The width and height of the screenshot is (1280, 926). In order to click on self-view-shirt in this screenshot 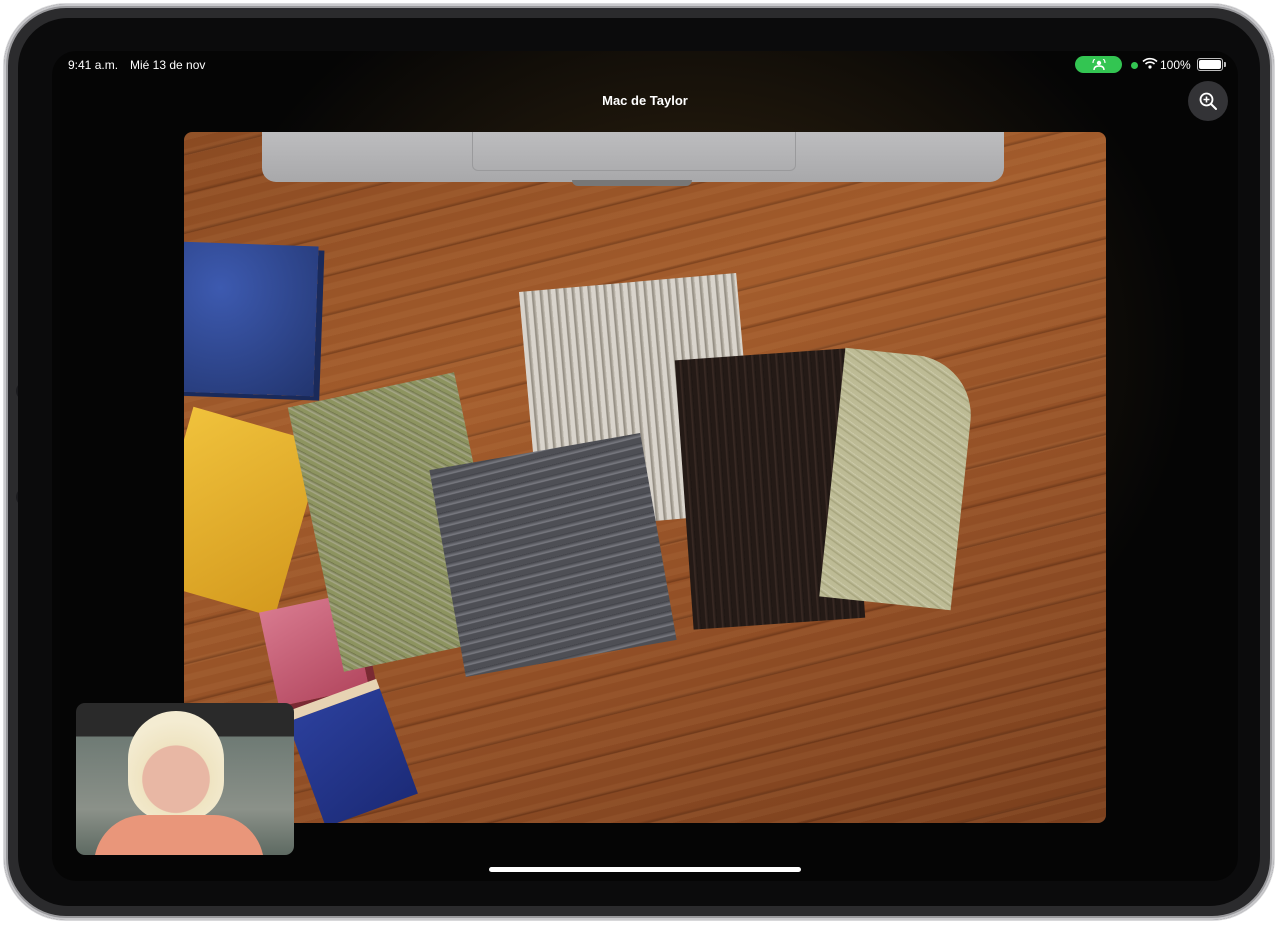, I will do `click(179, 835)`.